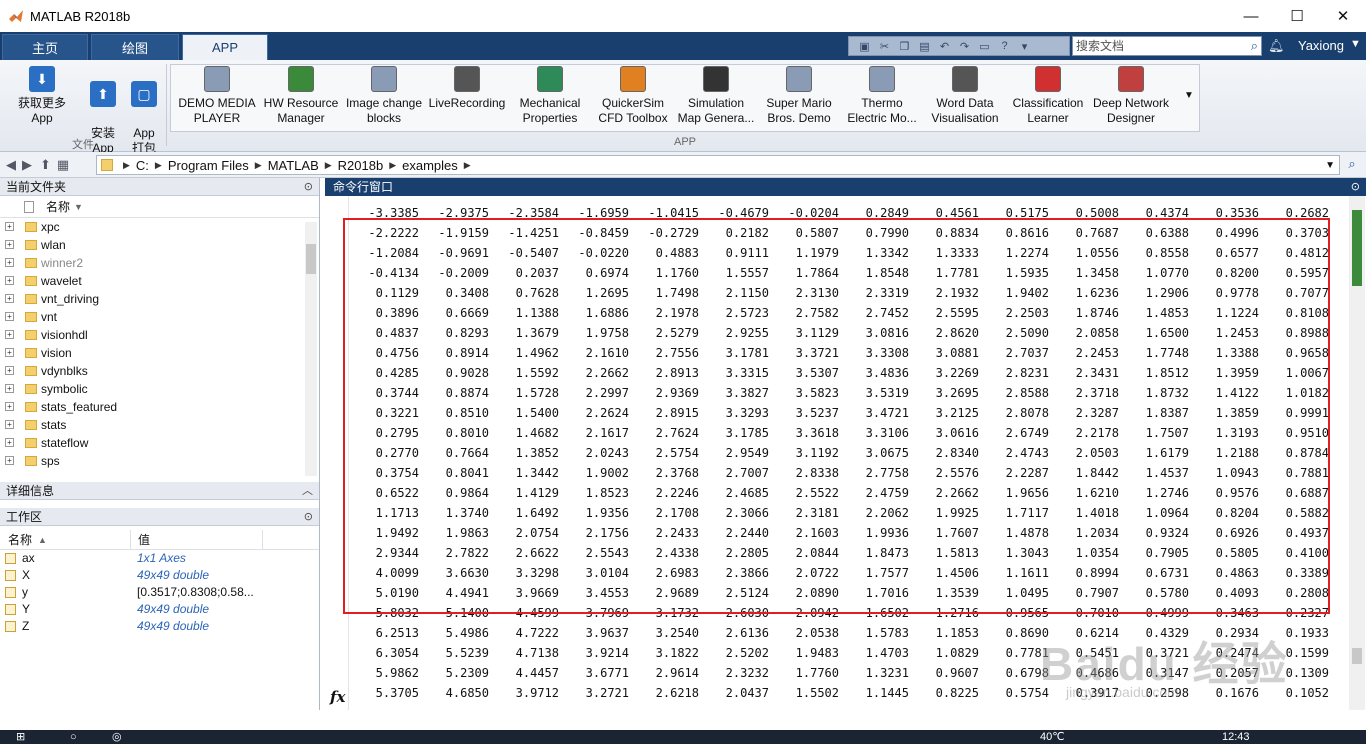 This screenshot has width=1366, height=744. Describe the element at coordinates (964, 46) in the screenshot. I see `redo-icon: ↷` at that location.